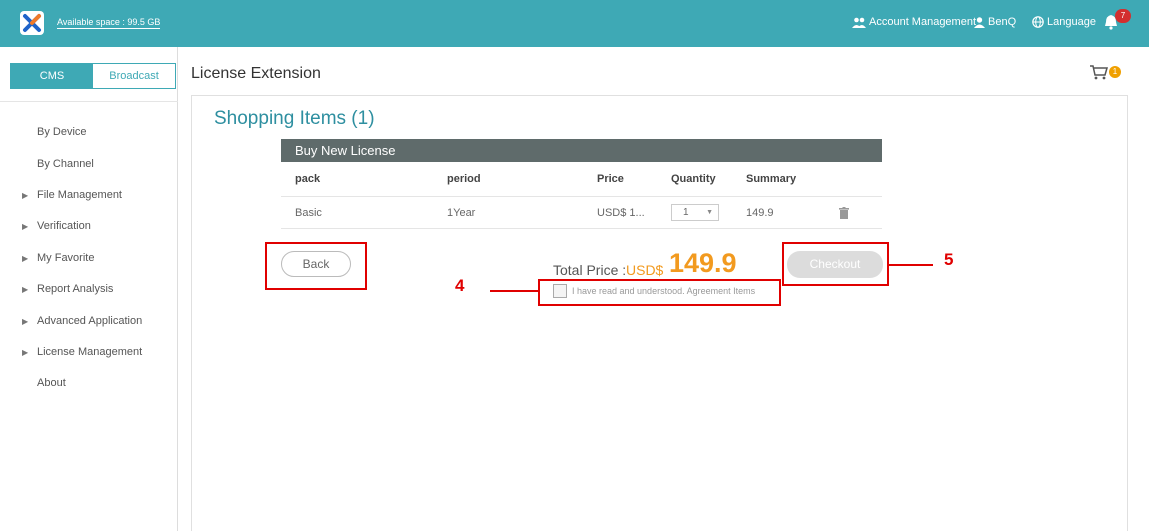 Image resolution: width=1149 pixels, height=531 pixels. What do you see at coordinates (1123, 16) in the screenshot?
I see `notification-badge: 7` at bounding box center [1123, 16].